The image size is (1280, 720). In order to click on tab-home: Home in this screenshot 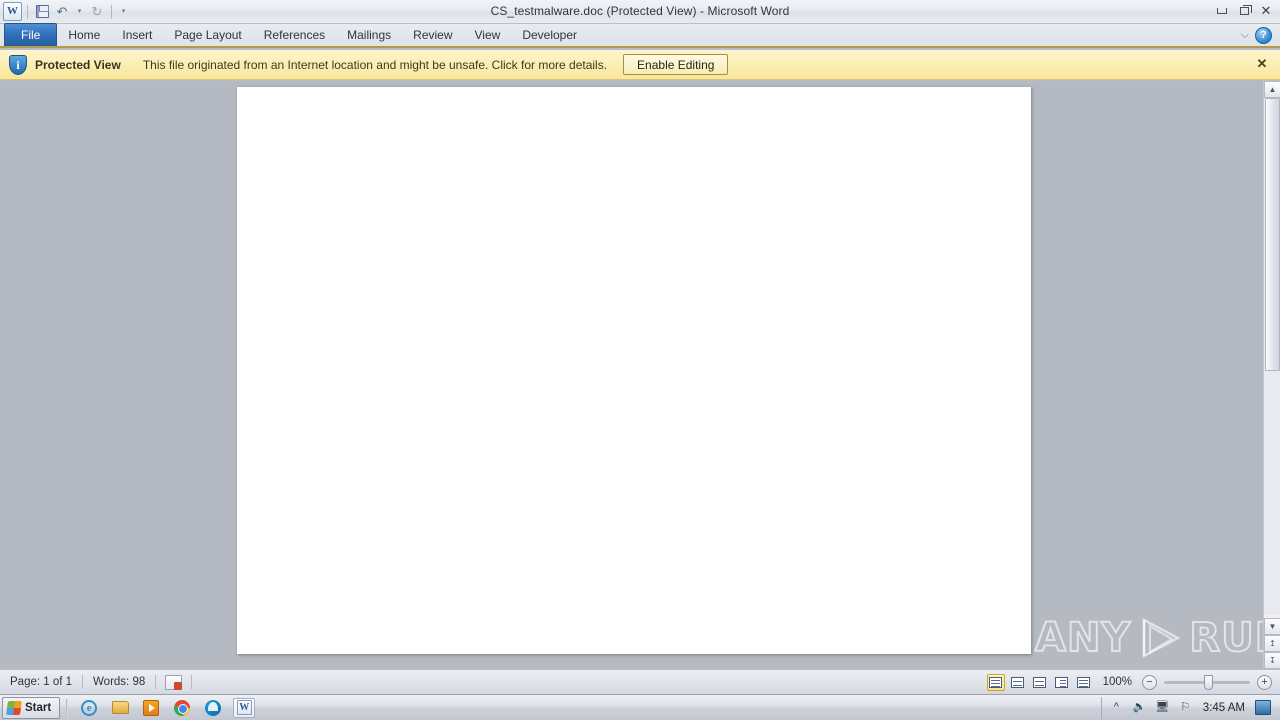, I will do `click(84, 35)`.